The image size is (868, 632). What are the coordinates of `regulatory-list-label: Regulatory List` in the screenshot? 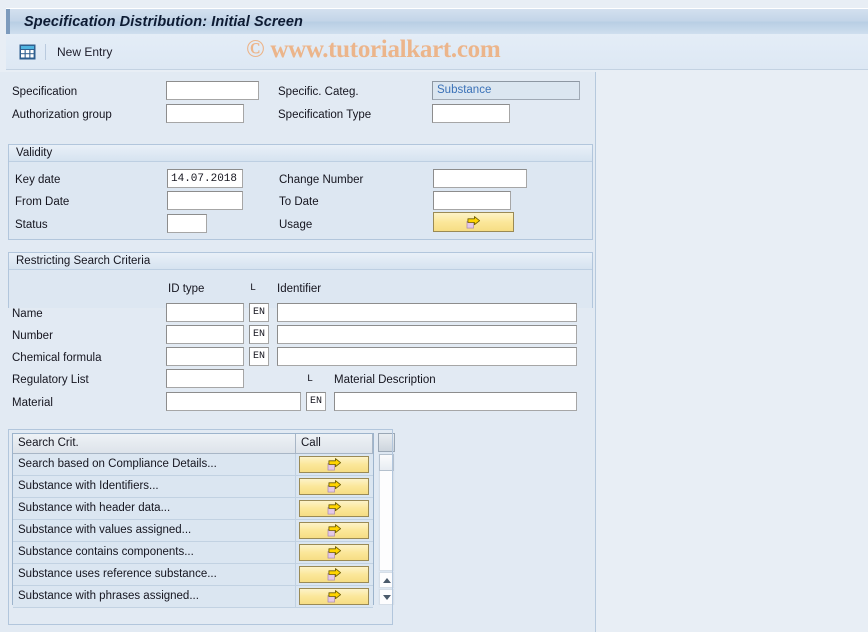 It's located at (50, 380).